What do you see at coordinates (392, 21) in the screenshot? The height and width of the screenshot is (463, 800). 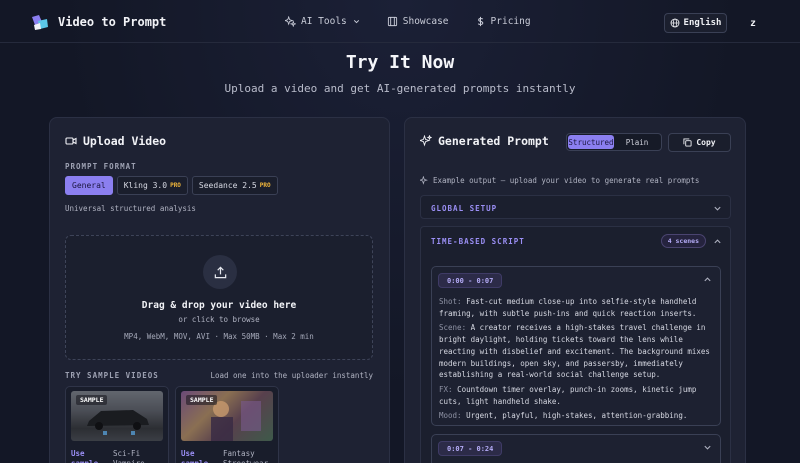 I see `film-icon` at bounding box center [392, 21].